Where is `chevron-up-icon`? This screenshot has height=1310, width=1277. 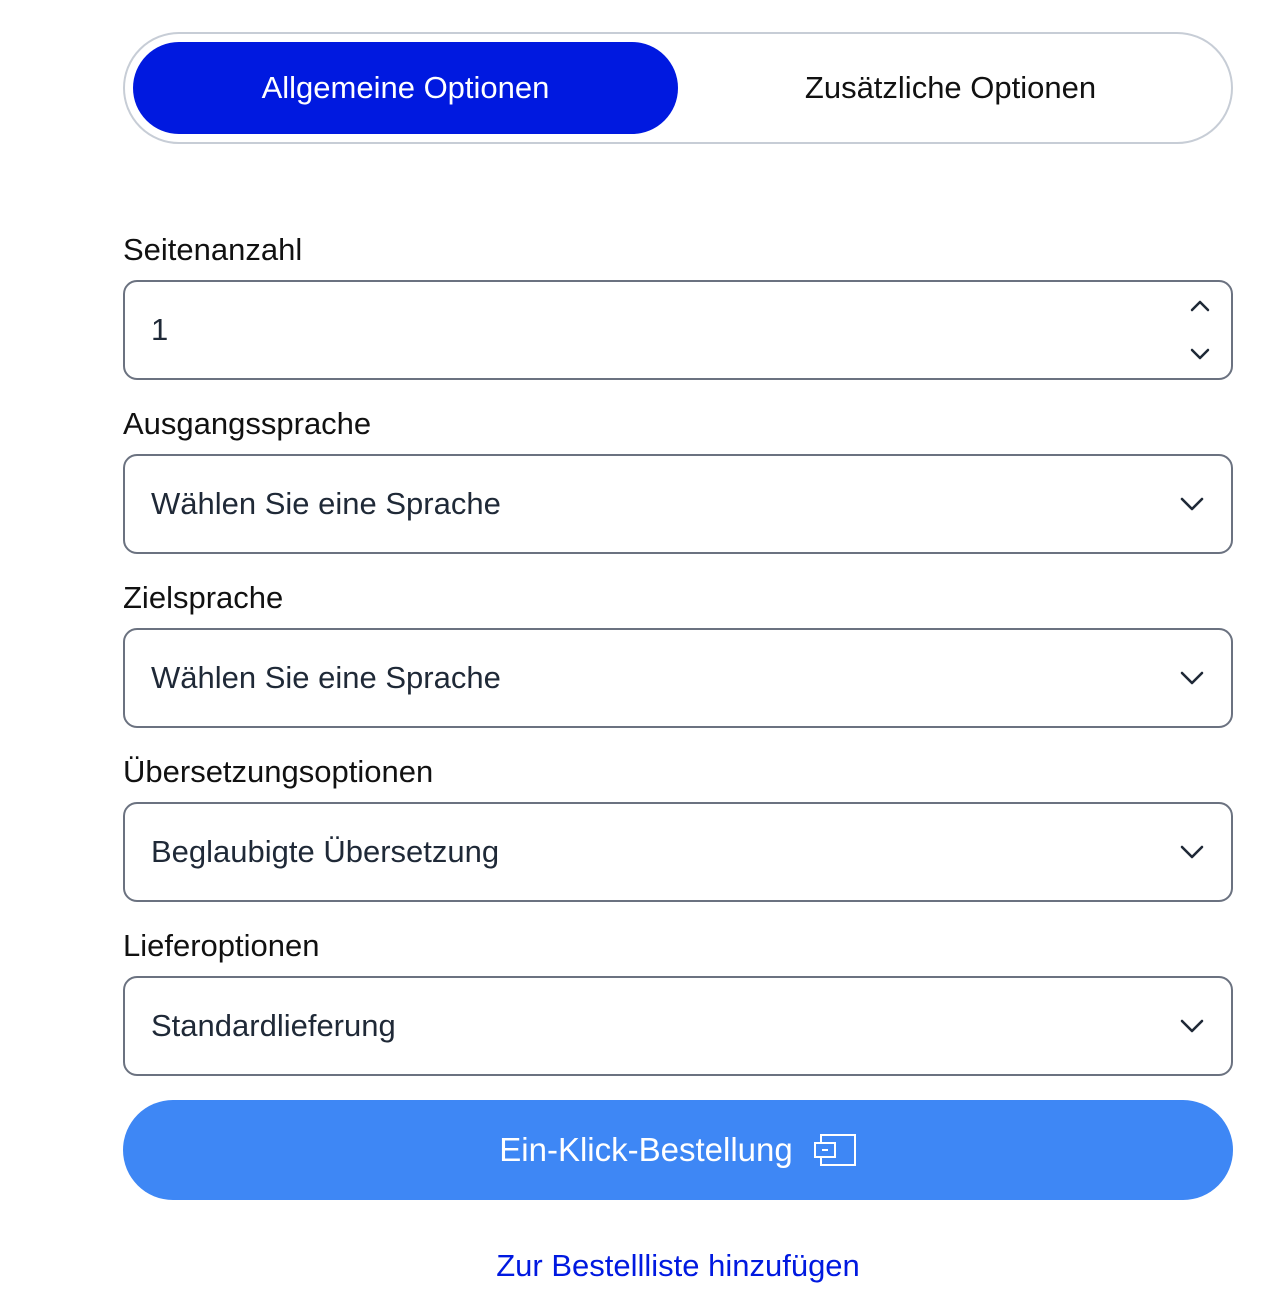 chevron-up-icon is located at coordinates (1200, 306).